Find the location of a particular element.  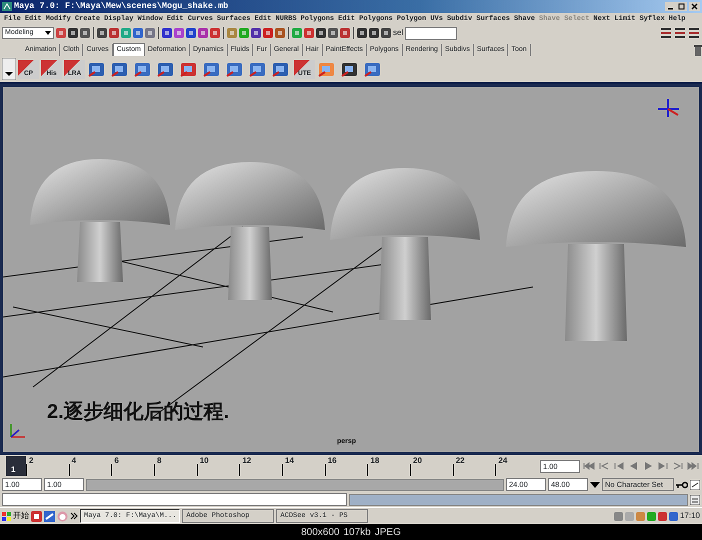

frame-label: 2 is located at coordinates (31, 461).